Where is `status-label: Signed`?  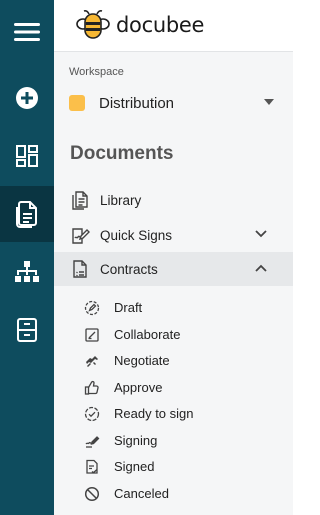
status-label: Signed is located at coordinates (134, 466).